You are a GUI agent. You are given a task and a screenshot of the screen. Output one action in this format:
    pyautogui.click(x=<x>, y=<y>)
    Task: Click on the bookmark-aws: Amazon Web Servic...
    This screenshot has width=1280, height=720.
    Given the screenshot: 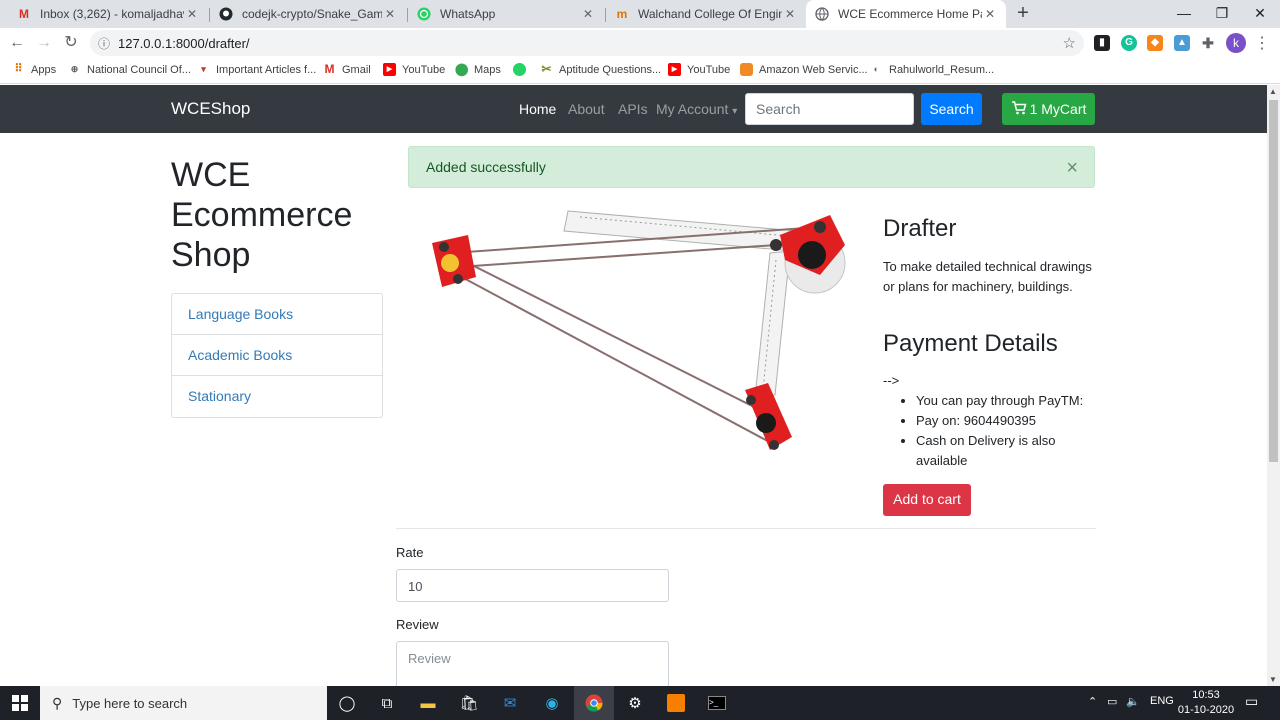 What is the action you would take?
    pyautogui.click(x=804, y=69)
    